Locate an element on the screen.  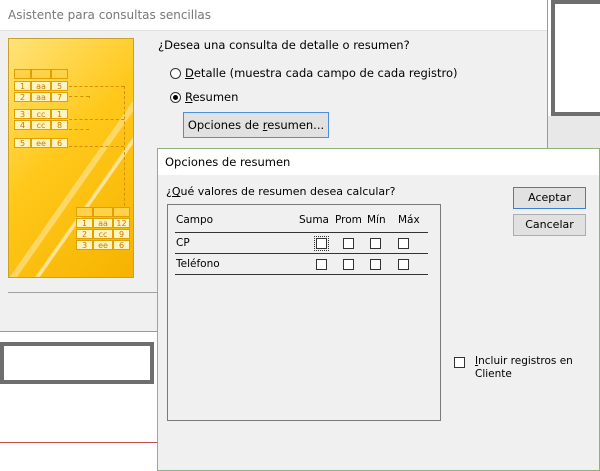
illustration-row: 4 cc 8 is located at coordinates (41, 125).